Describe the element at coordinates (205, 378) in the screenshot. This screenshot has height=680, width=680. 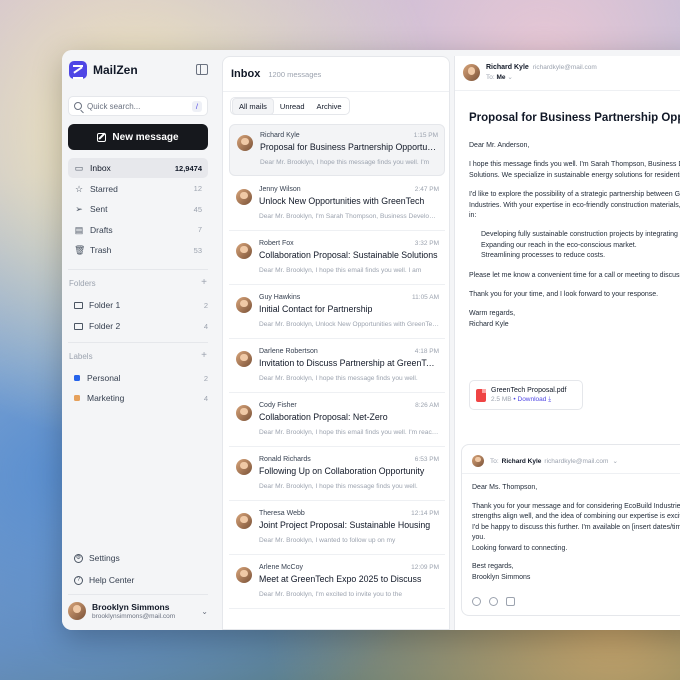
I see `label-count: 2` at that location.